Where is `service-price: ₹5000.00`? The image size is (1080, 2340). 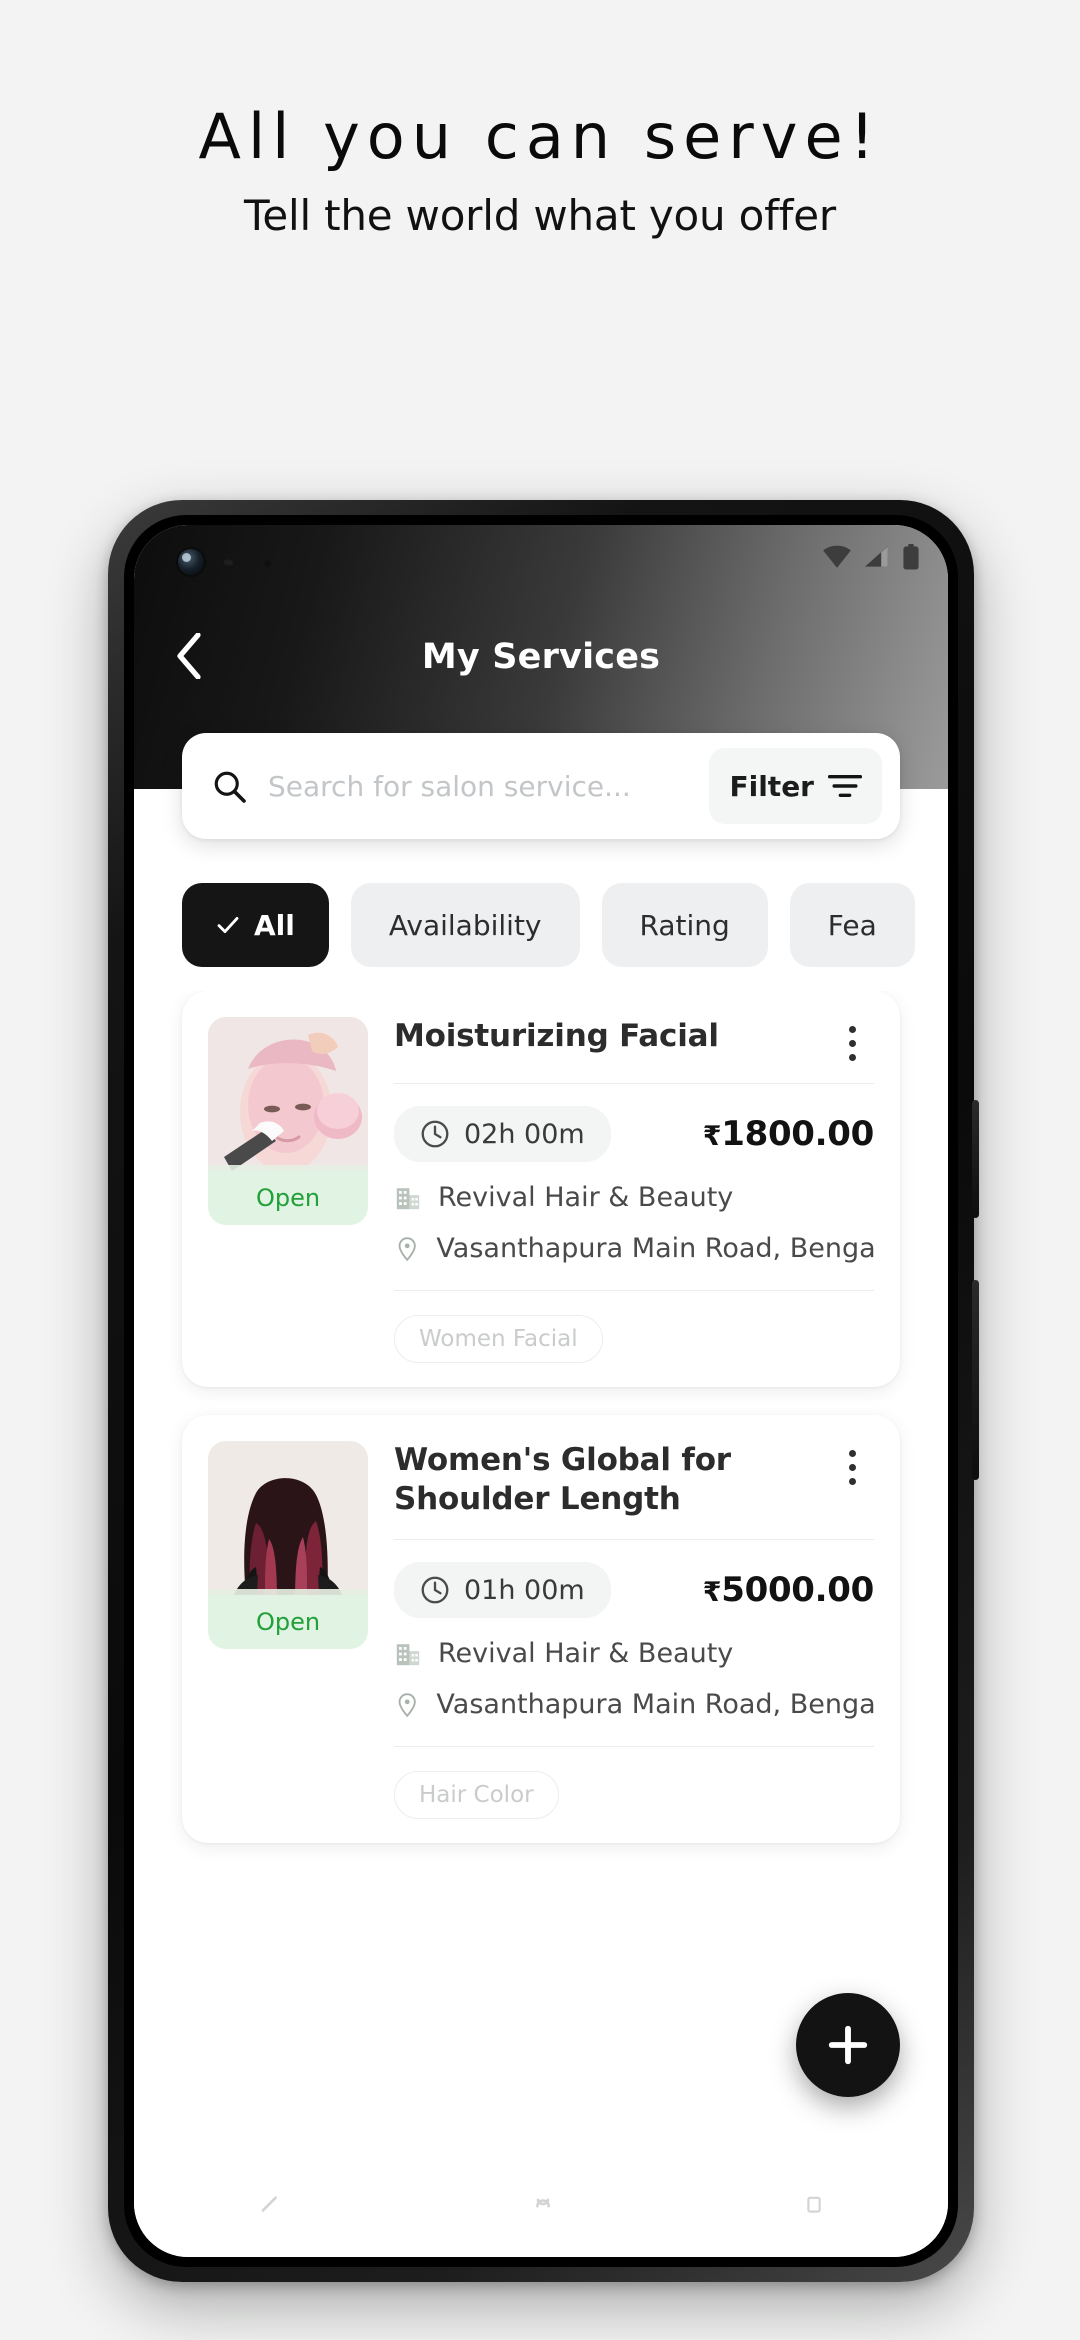 service-price: ₹5000.00 is located at coordinates (788, 1590).